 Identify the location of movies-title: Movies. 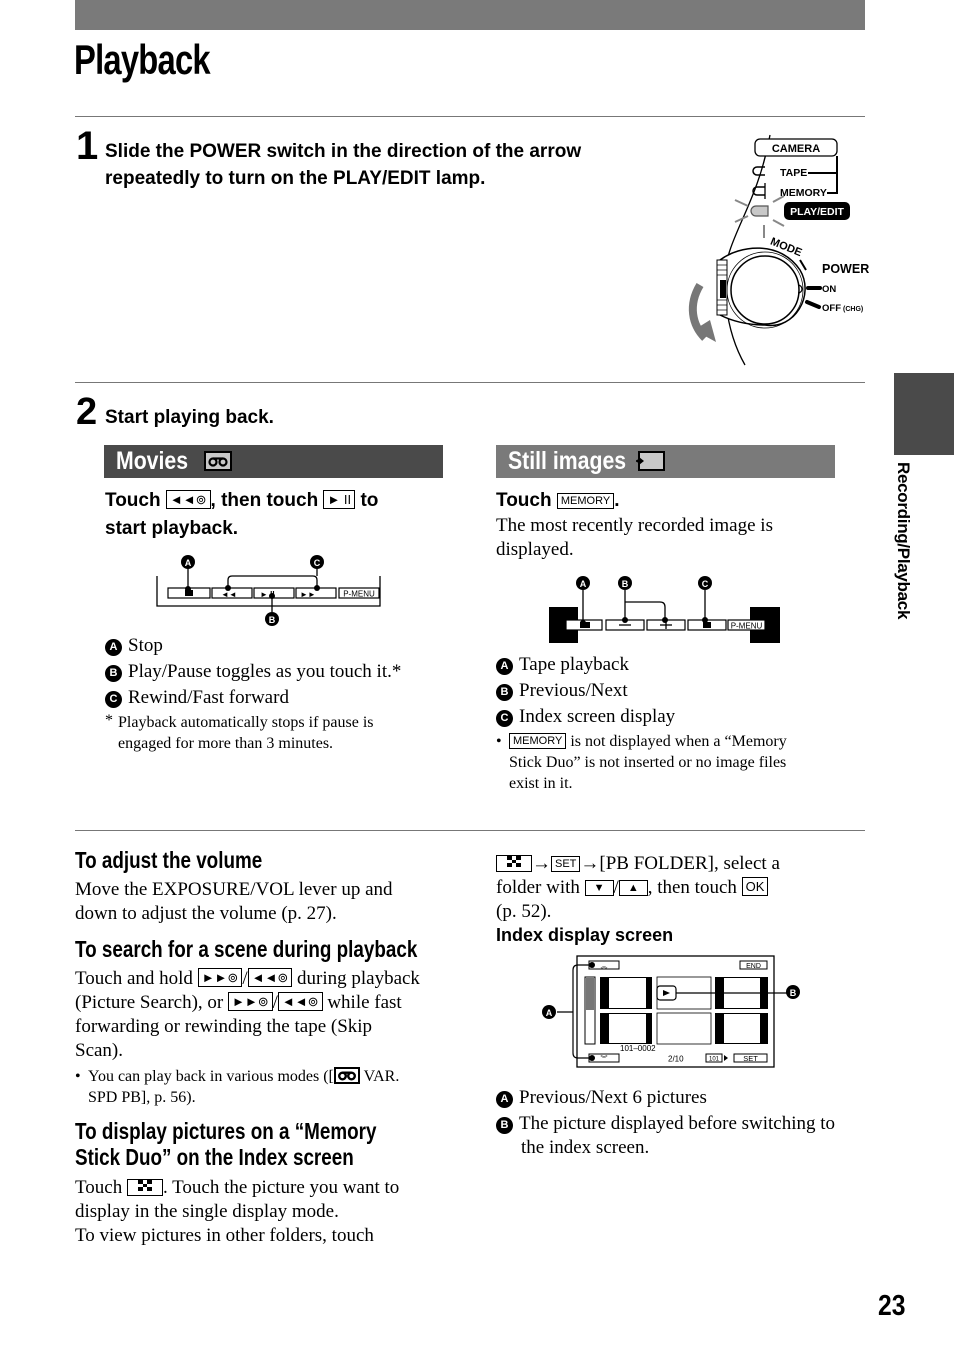
(152, 461).